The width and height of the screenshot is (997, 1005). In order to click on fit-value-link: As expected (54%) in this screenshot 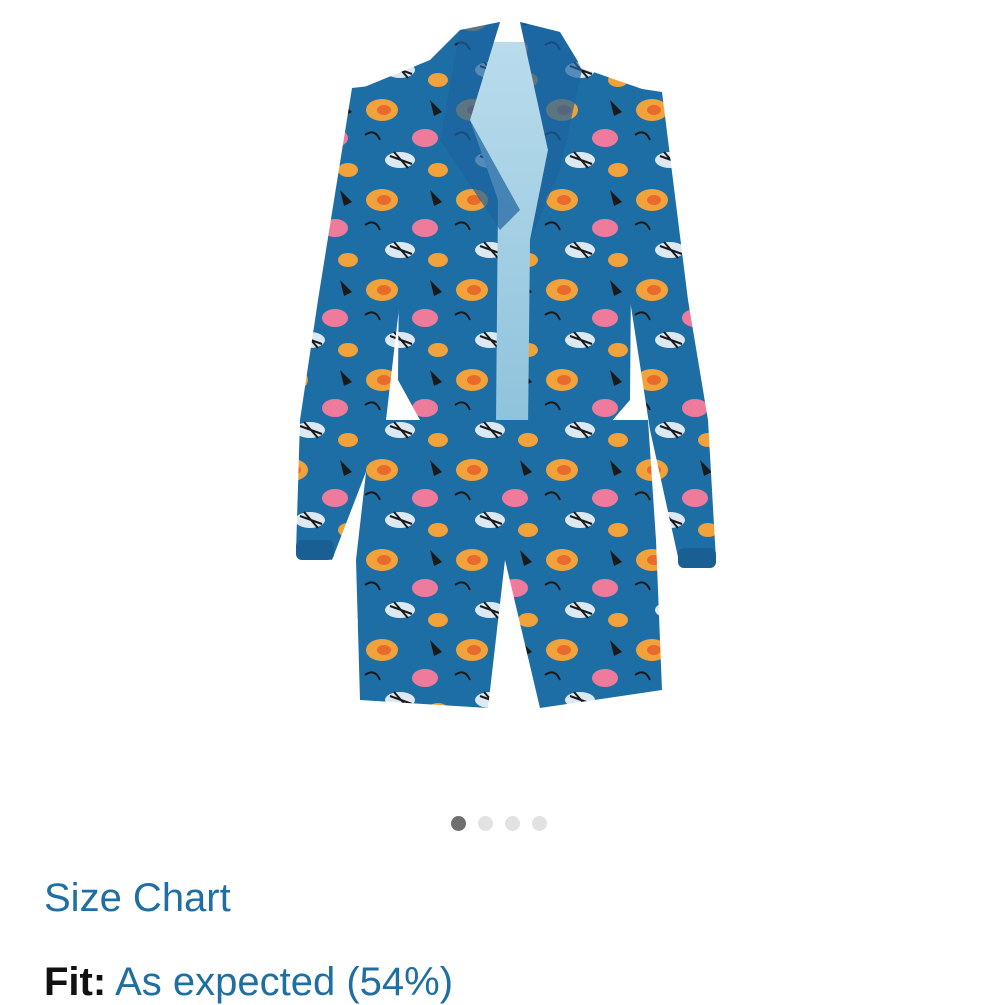, I will do `click(284, 982)`.